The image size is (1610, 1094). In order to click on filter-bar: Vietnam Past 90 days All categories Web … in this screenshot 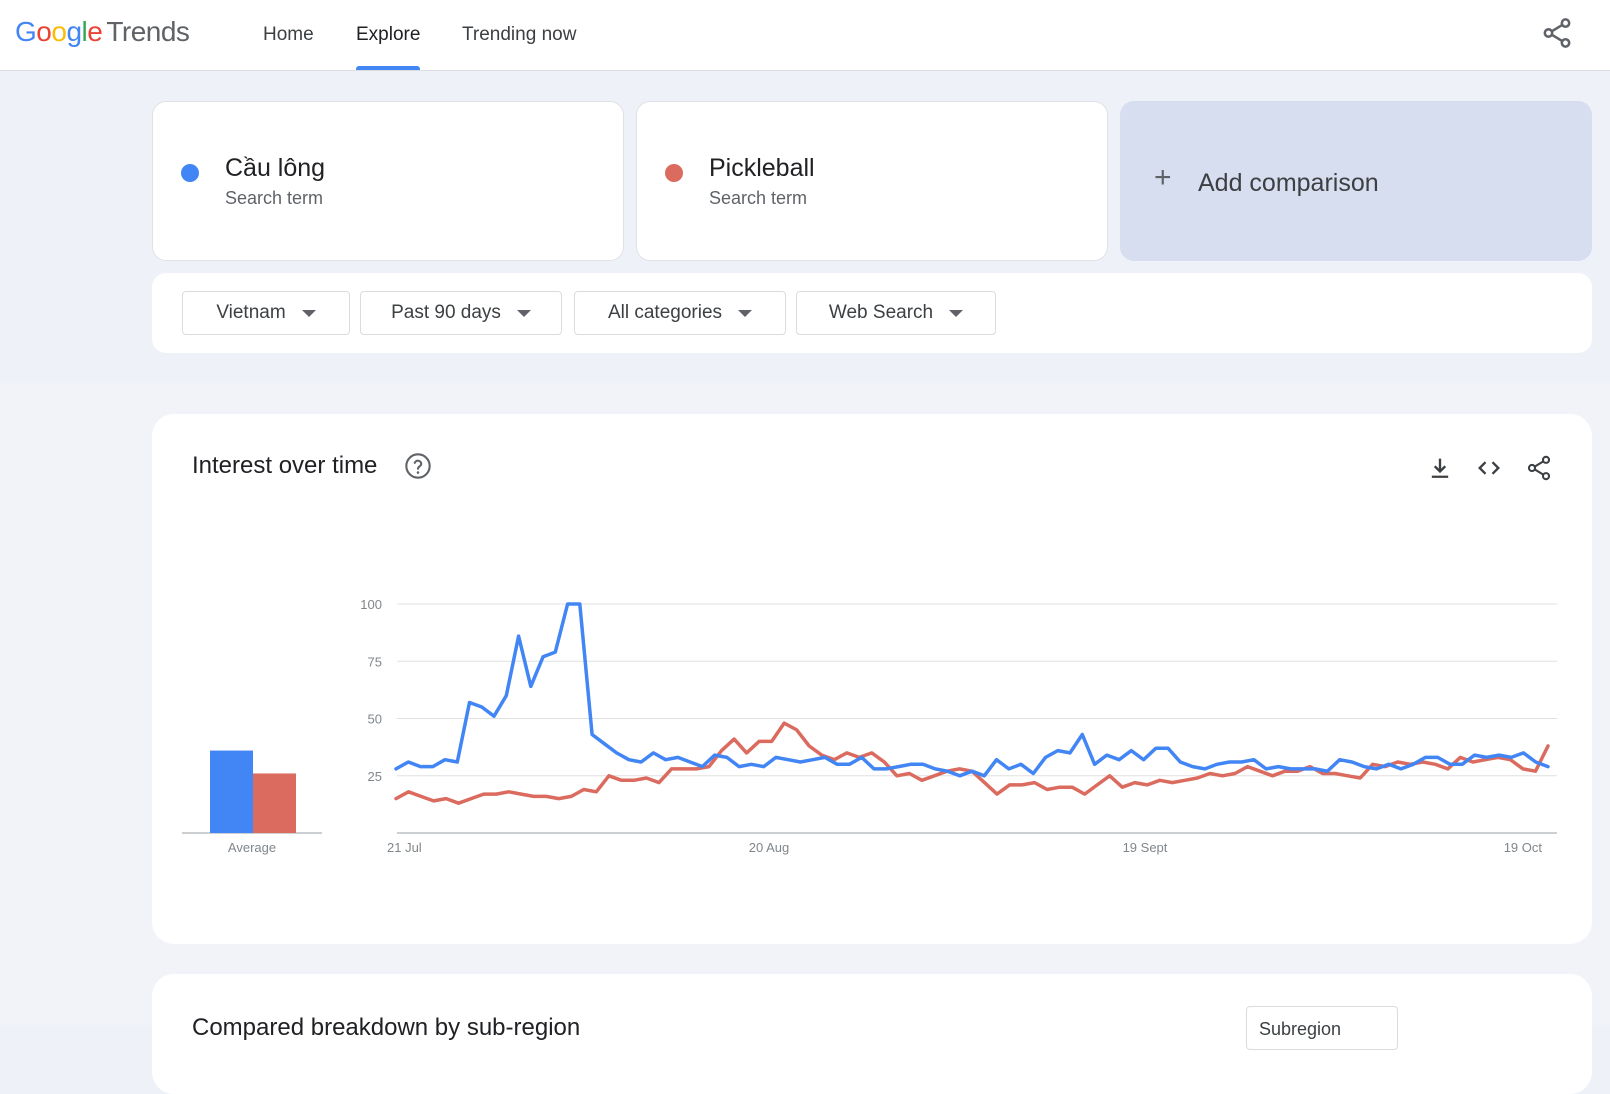, I will do `click(872, 313)`.